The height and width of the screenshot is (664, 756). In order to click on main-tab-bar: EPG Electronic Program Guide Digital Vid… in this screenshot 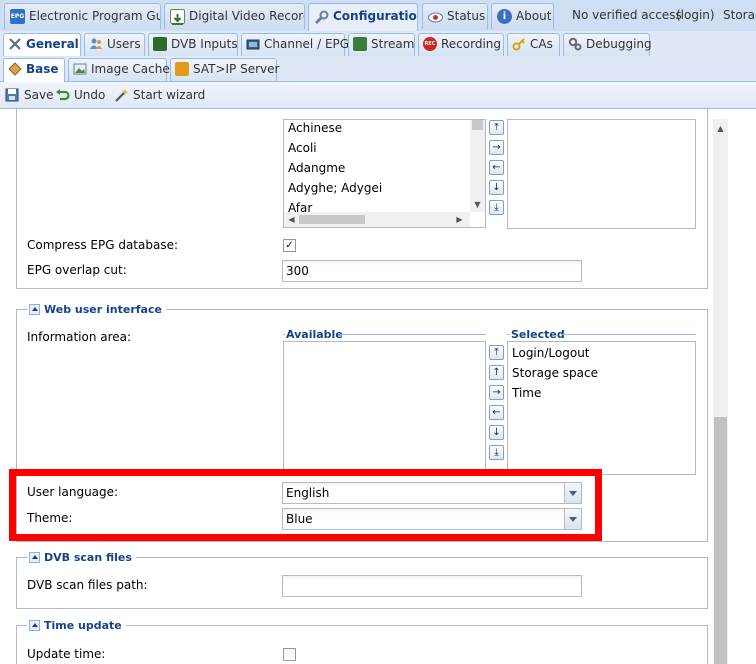, I will do `click(378, 16)`.